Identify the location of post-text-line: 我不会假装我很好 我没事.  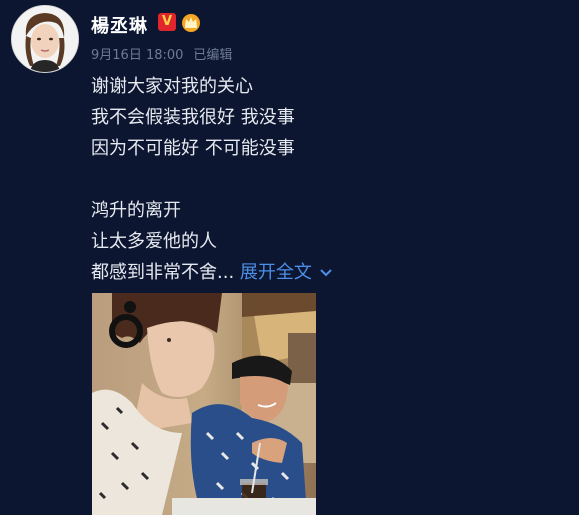
(193, 117).